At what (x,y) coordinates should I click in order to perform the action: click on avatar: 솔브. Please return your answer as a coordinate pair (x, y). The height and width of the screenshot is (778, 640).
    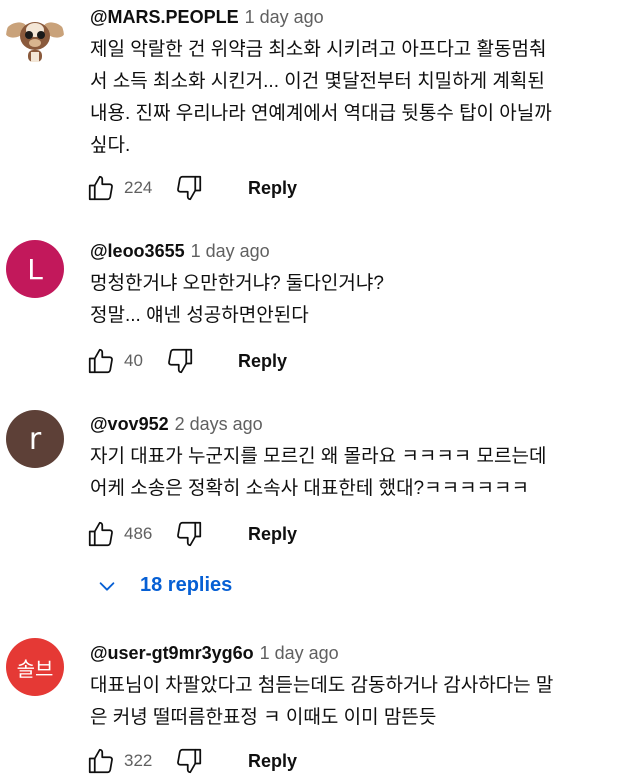
    Looking at the image, I should click on (35, 667).